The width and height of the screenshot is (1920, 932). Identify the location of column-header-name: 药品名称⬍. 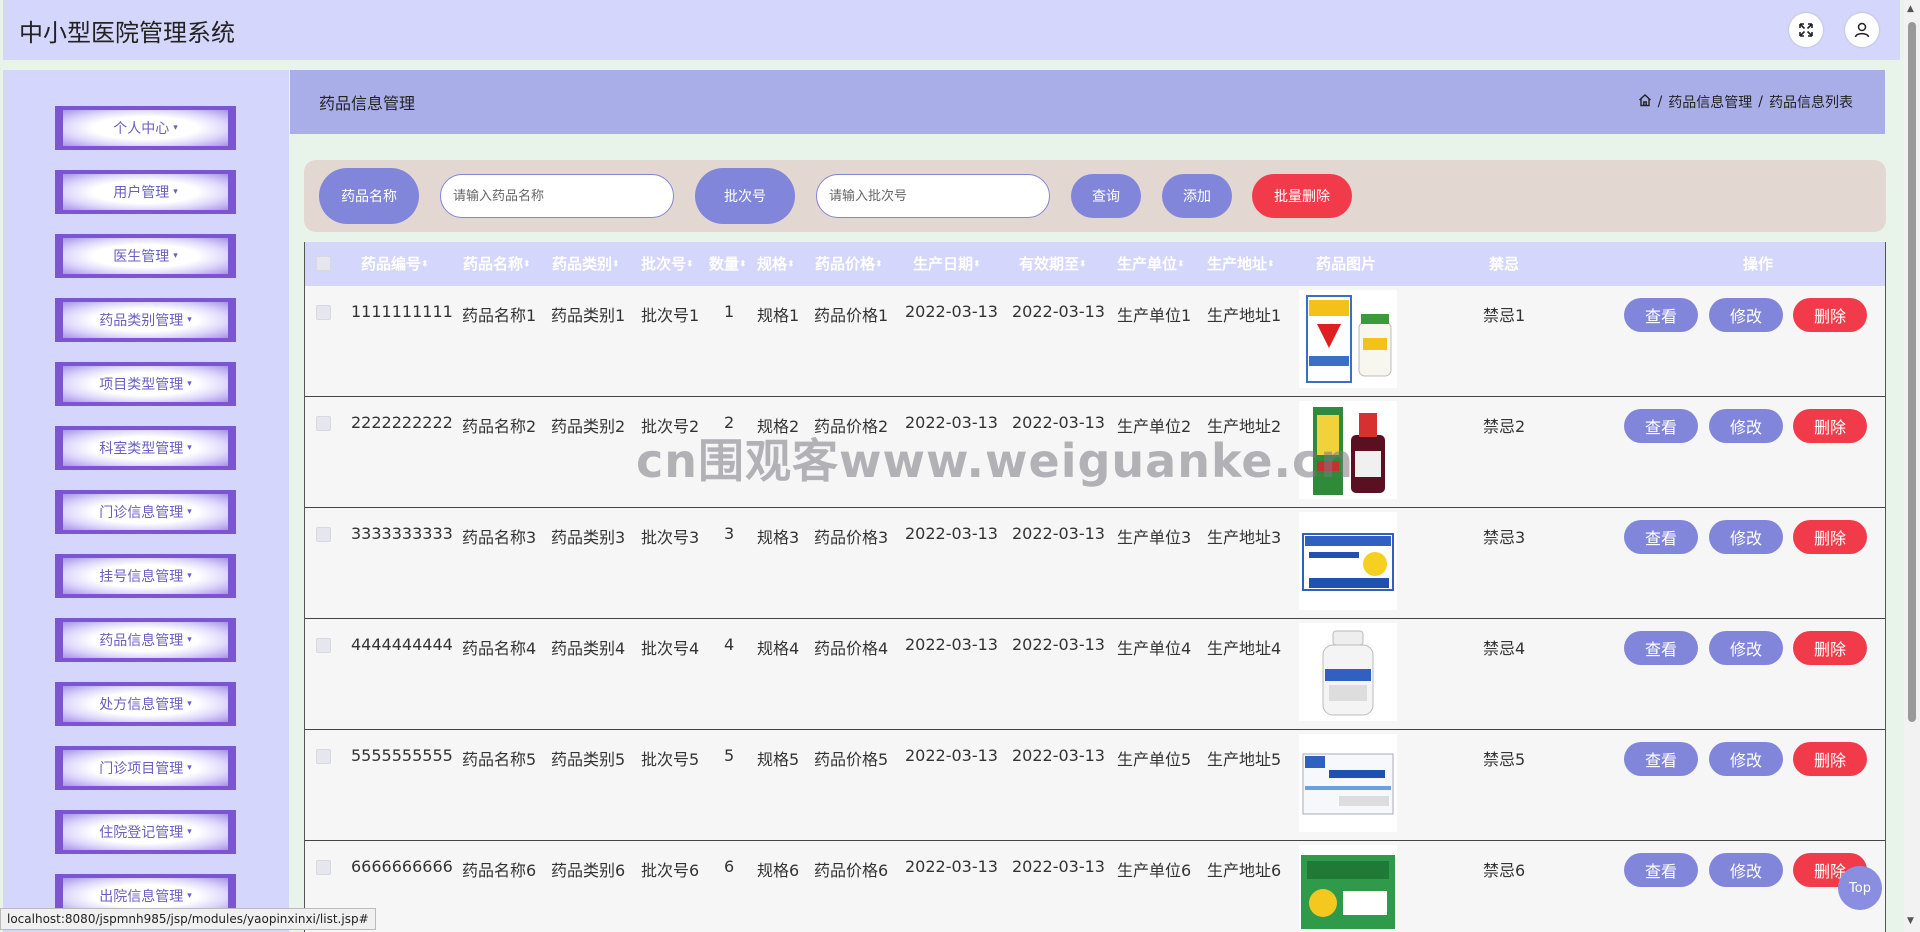
(497, 264).